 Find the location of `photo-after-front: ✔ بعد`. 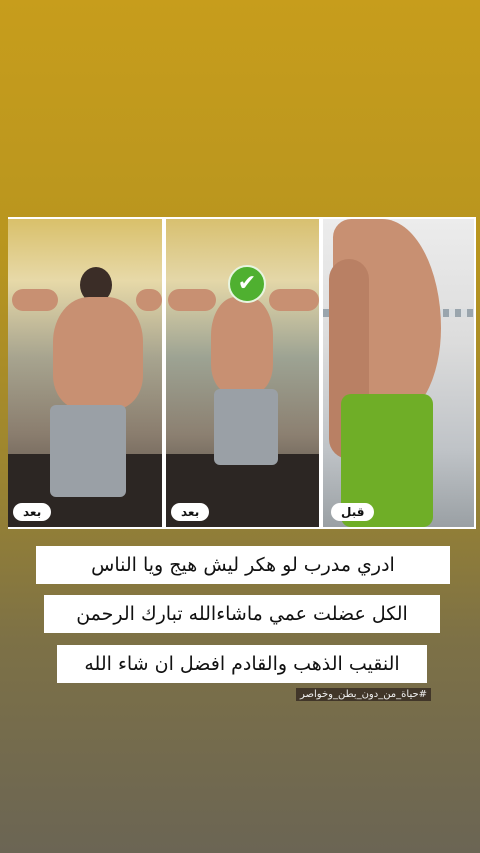

photo-after-front: ✔ بعد is located at coordinates (242, 373).